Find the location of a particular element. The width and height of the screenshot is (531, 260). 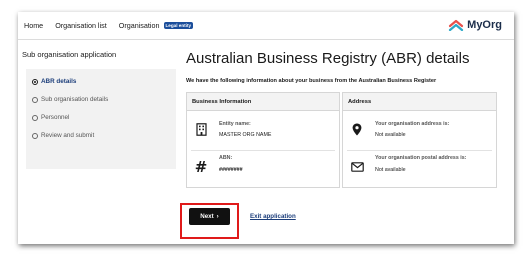

postal-address-label: Your organisation postal address is: is located at coordinates (421, 158).